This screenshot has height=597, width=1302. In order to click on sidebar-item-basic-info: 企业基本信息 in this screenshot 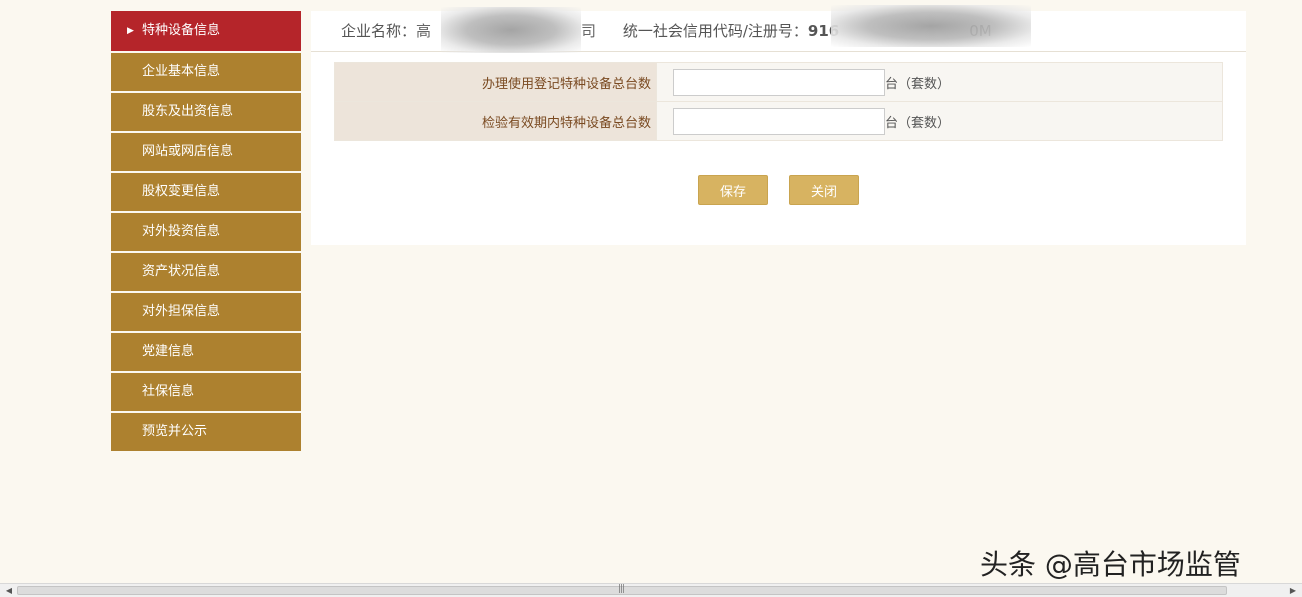, I will do `click(206, 72)`.